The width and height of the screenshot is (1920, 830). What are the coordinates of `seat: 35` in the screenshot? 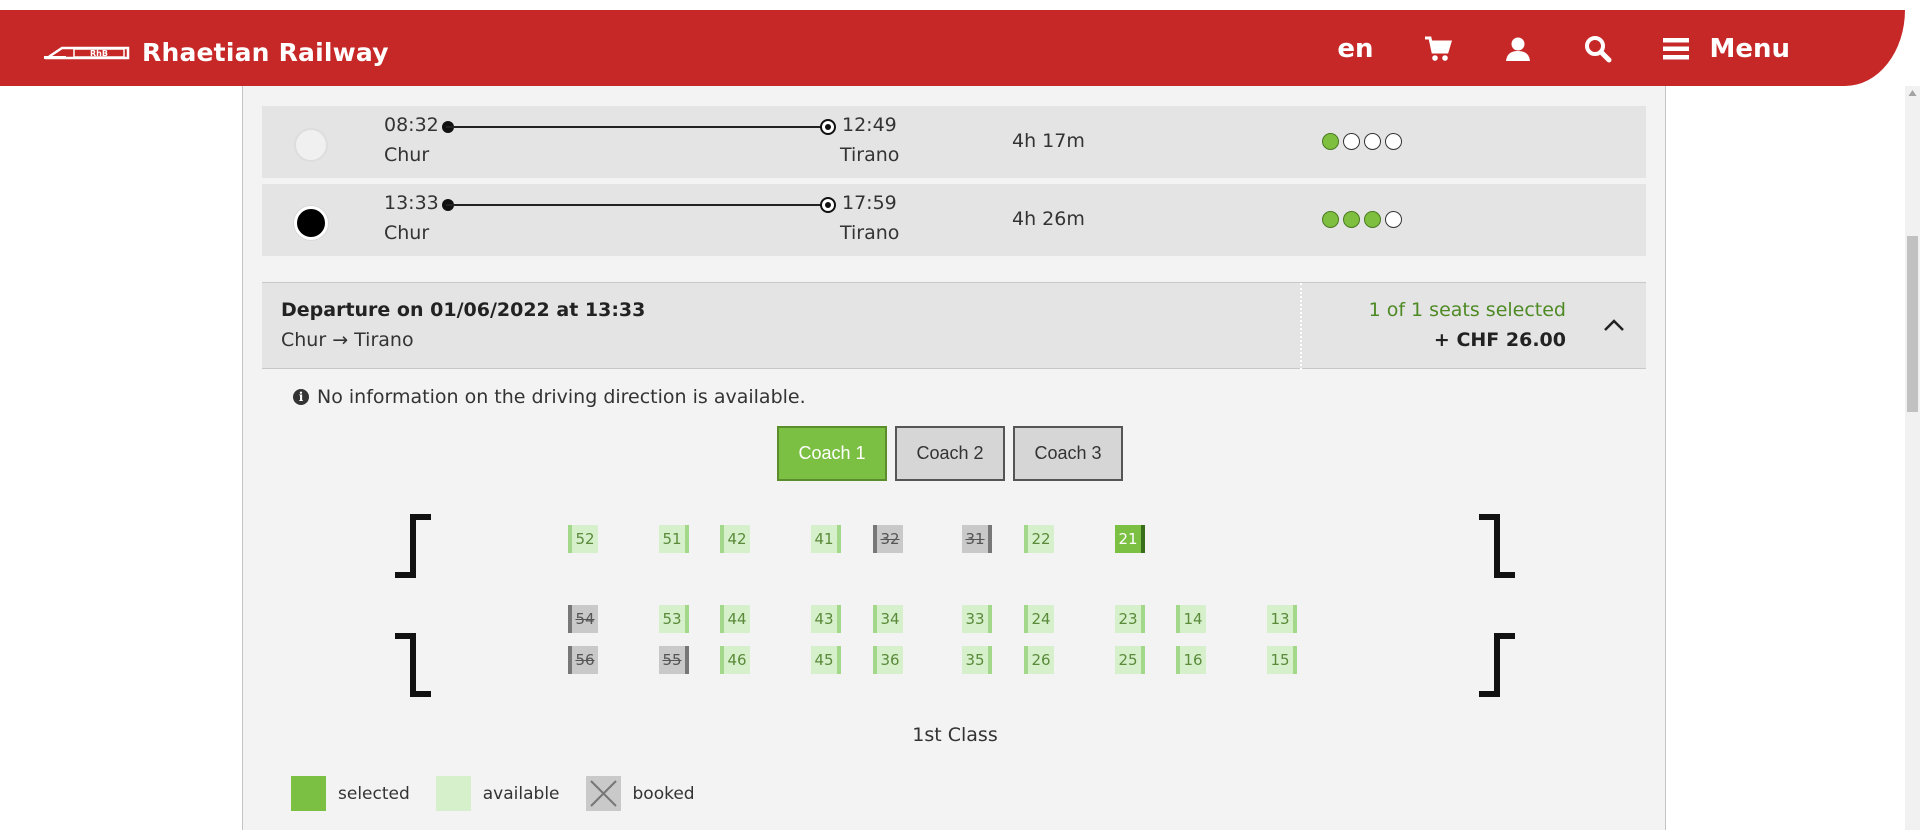 It's located at (977, 660).